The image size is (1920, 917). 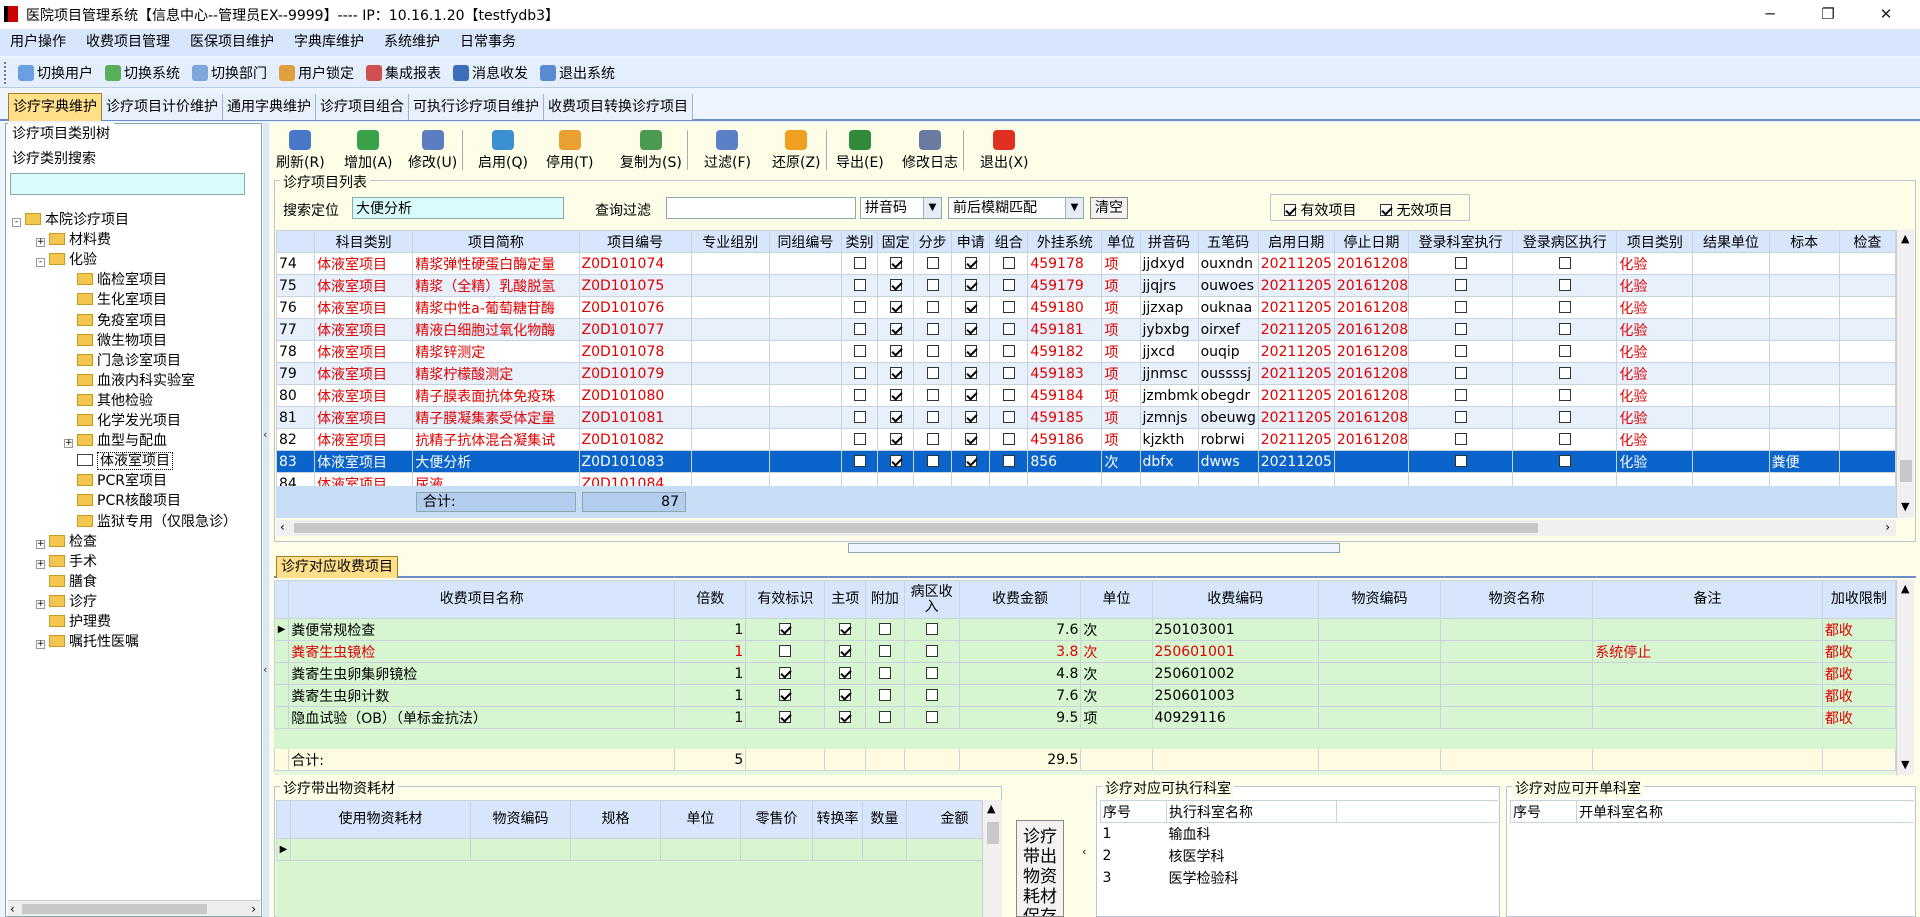 What do you see at coordinates (73, 622) in the screenshot?
I see `tree-node: 护理费` at bounding box center [73, 622].